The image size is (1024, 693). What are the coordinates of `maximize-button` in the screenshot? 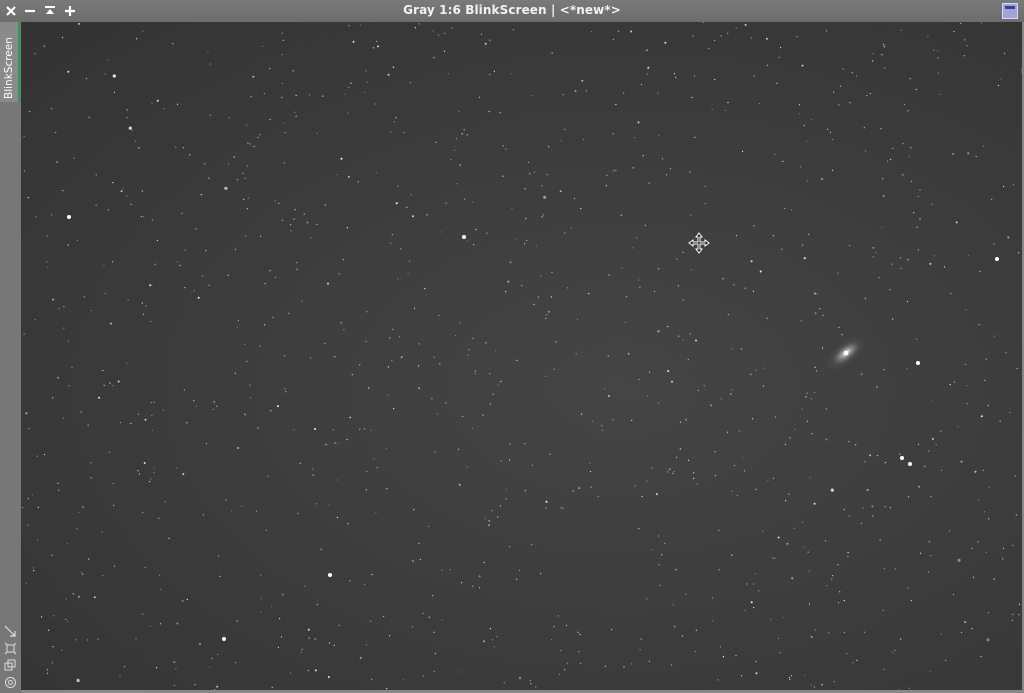 It's located at (1010, 11).